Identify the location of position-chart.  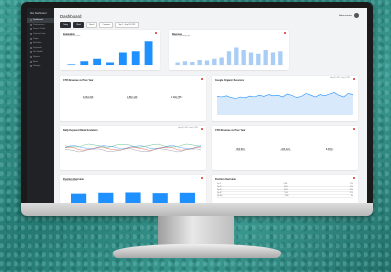
(133, 198).